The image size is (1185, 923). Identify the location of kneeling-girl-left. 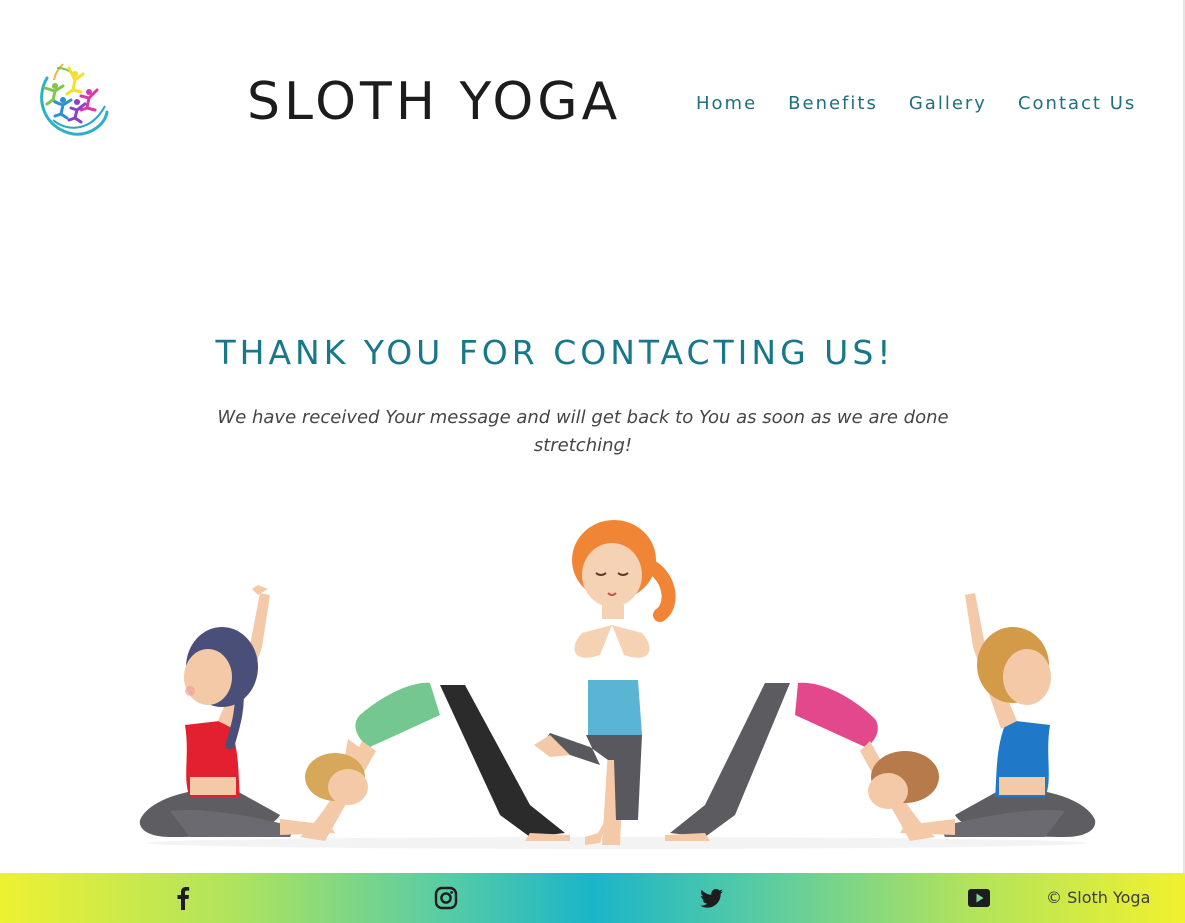
(237, 711).